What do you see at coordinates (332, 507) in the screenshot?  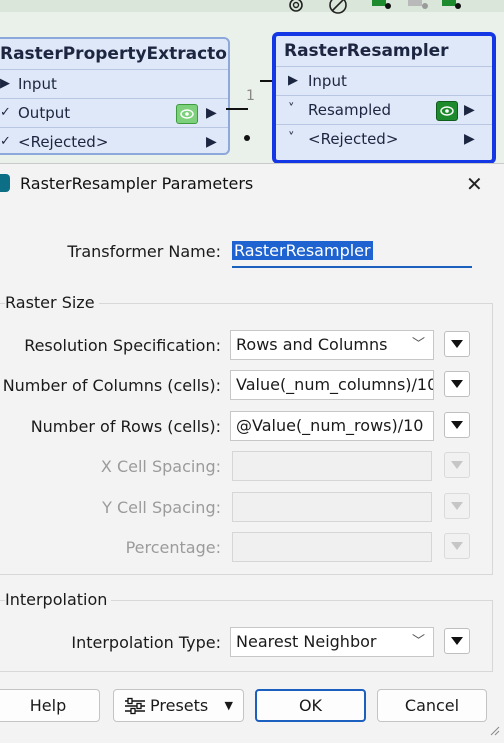 I see `y-cell-spacing-field` at bounding box center [332, 507].